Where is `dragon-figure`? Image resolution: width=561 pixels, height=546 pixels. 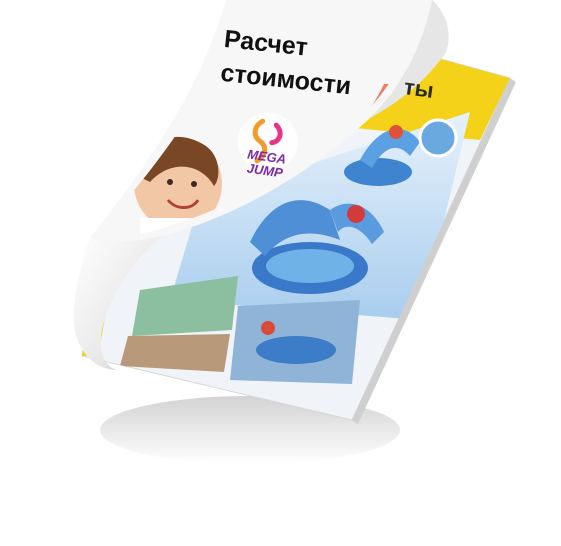
dragon-figure is located at coordinates (356, 214).